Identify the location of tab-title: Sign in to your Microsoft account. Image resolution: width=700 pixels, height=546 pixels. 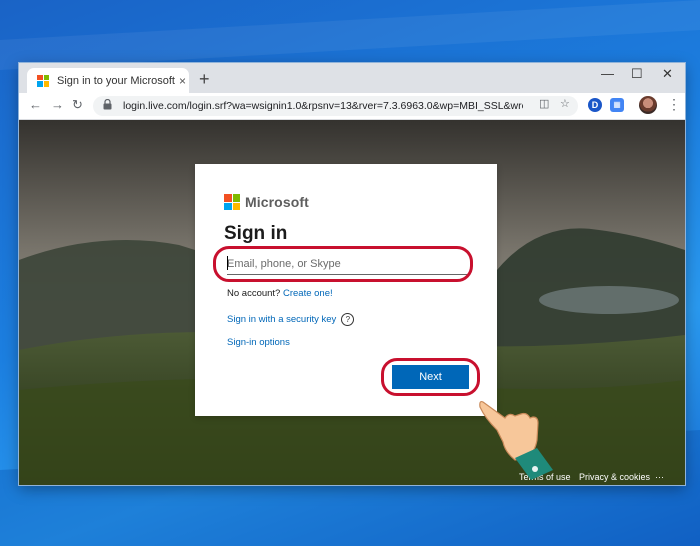
(116, 80).